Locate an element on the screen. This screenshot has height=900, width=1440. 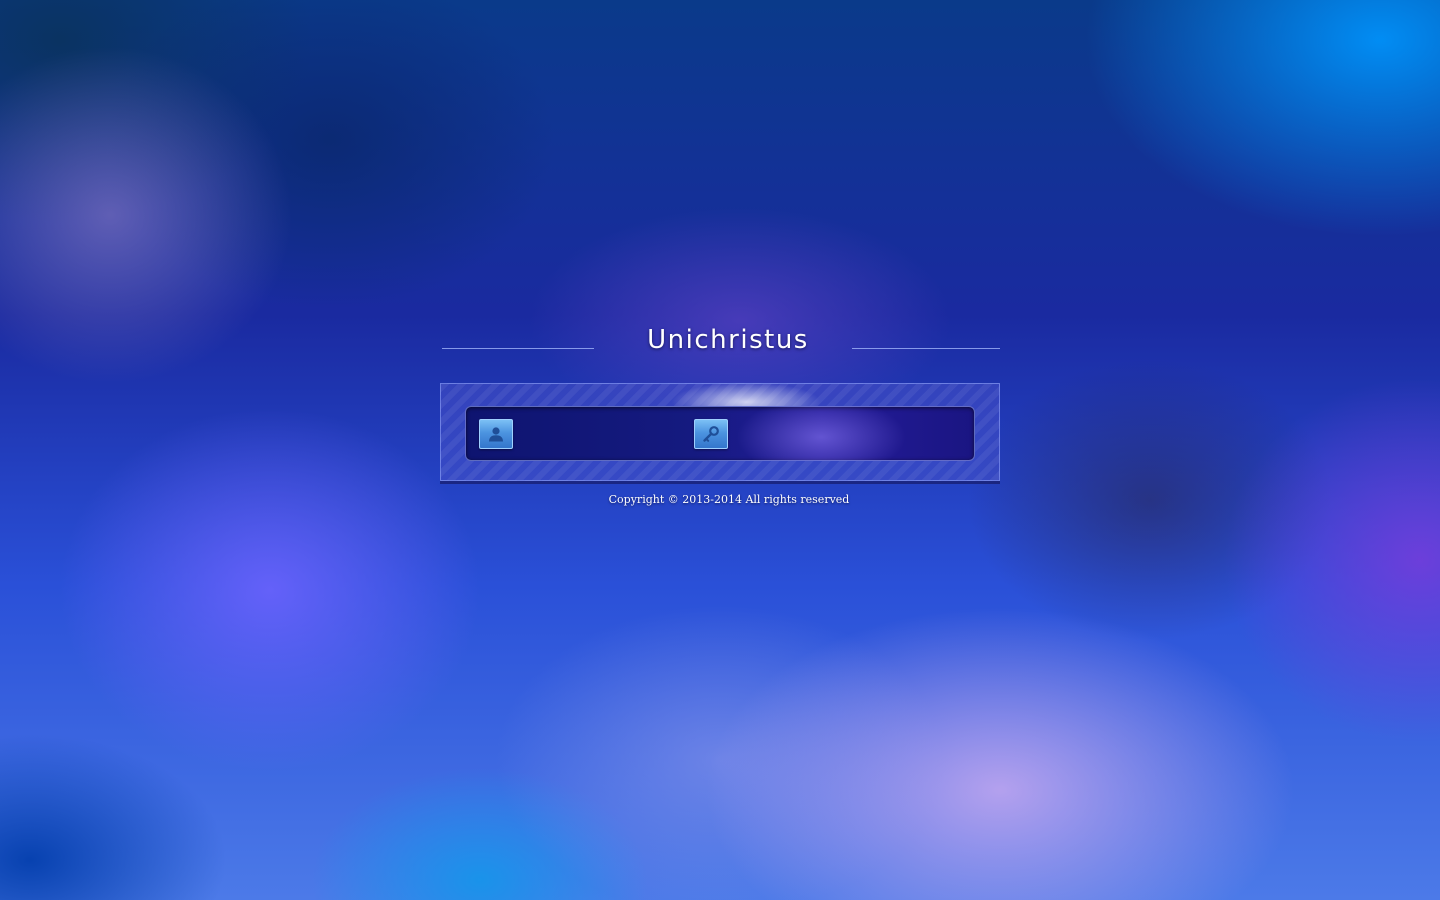
username-input is located at coordinates (611, 433).